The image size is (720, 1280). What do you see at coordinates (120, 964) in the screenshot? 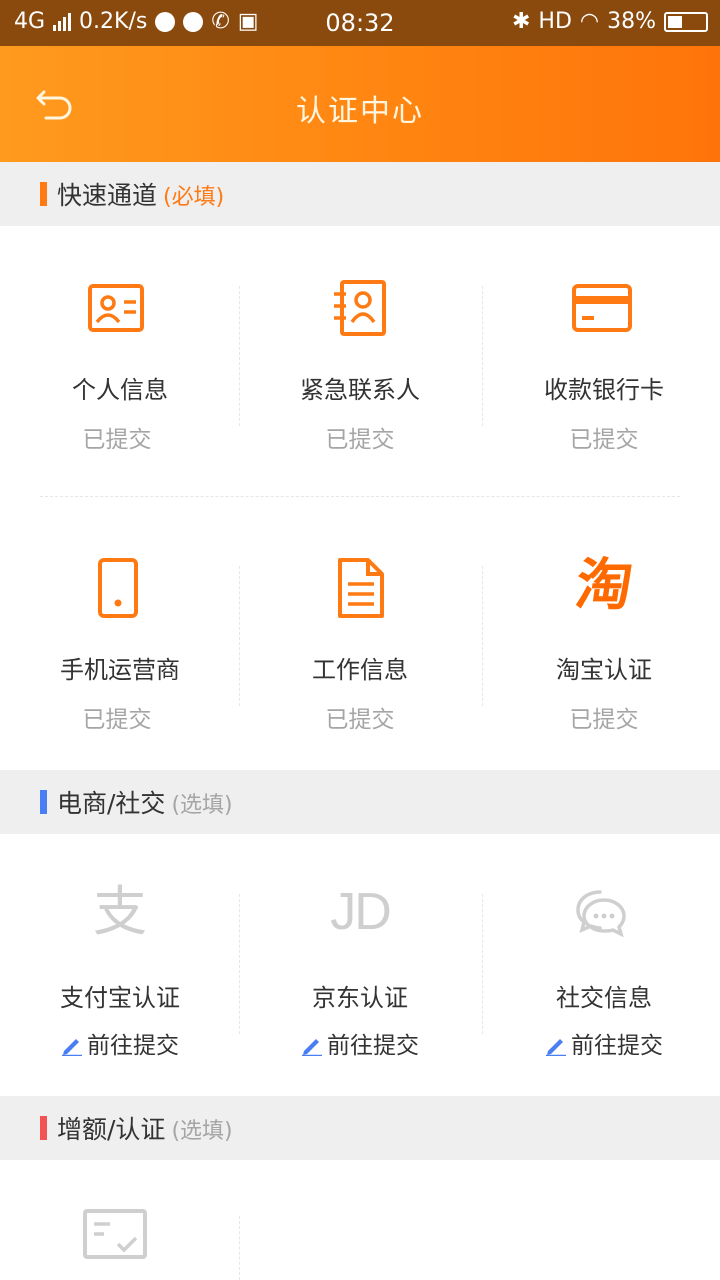
I see `auth-item-alipay: 支 支付宝认证 前往提交` at bounding box center [120, 964].